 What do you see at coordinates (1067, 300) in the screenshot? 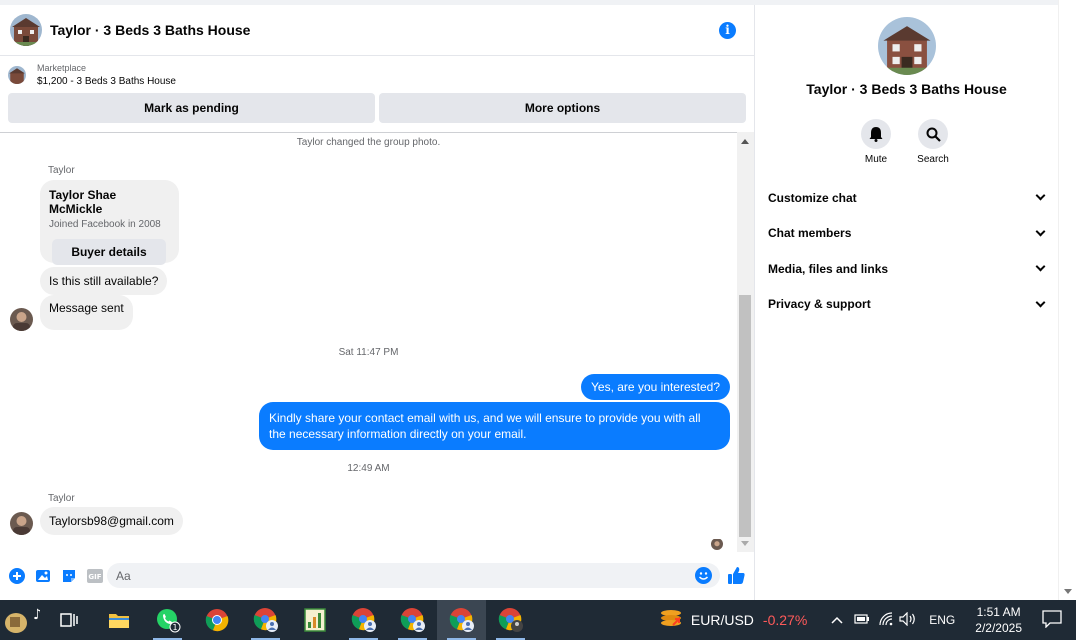
I see `page-scrollbar` at bounding box center [1067, 300].